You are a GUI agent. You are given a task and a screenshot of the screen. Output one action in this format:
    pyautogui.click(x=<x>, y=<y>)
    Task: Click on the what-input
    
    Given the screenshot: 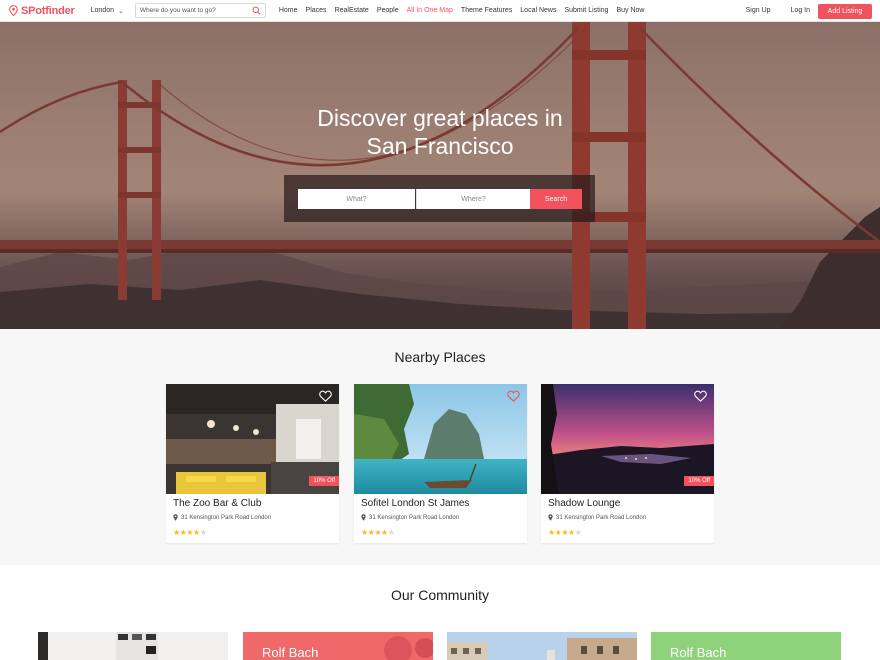 What is the action you would take?
    pyautogui.click(x=356, y=199)
    